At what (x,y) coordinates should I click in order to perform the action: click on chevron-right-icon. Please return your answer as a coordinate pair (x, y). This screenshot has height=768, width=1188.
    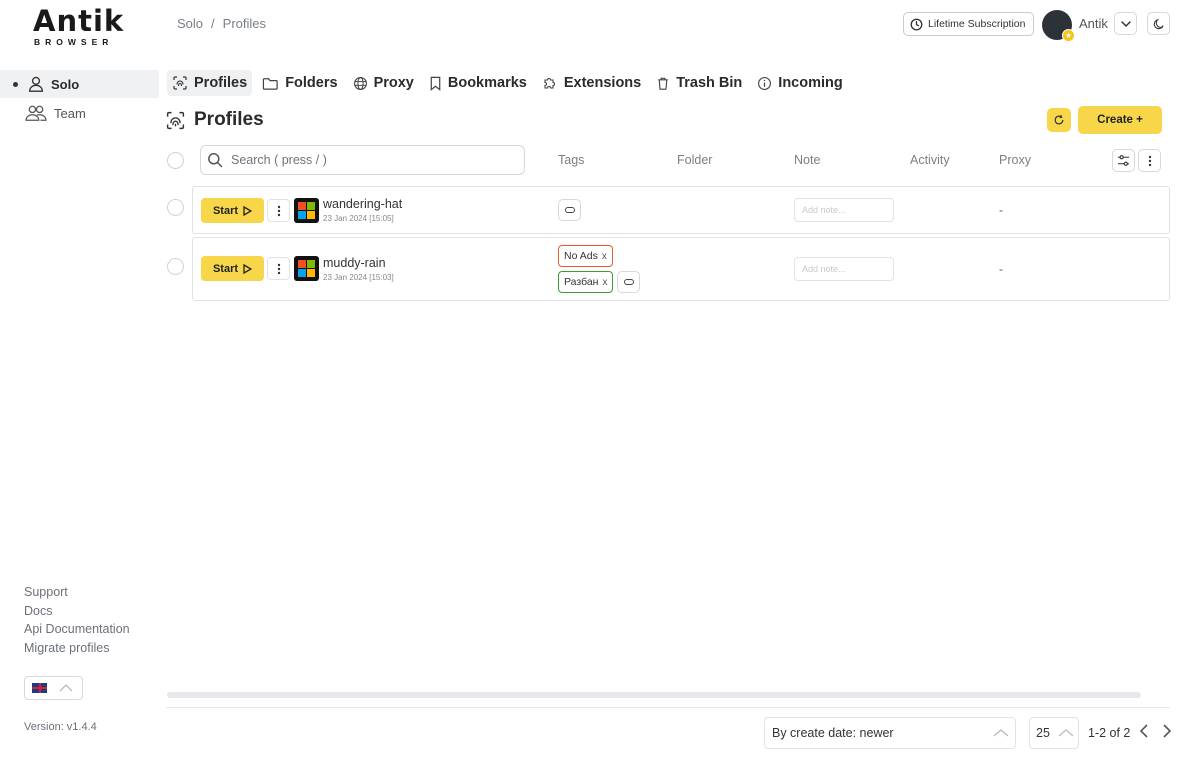
    Looking at the image, I should click on (1167, 731).